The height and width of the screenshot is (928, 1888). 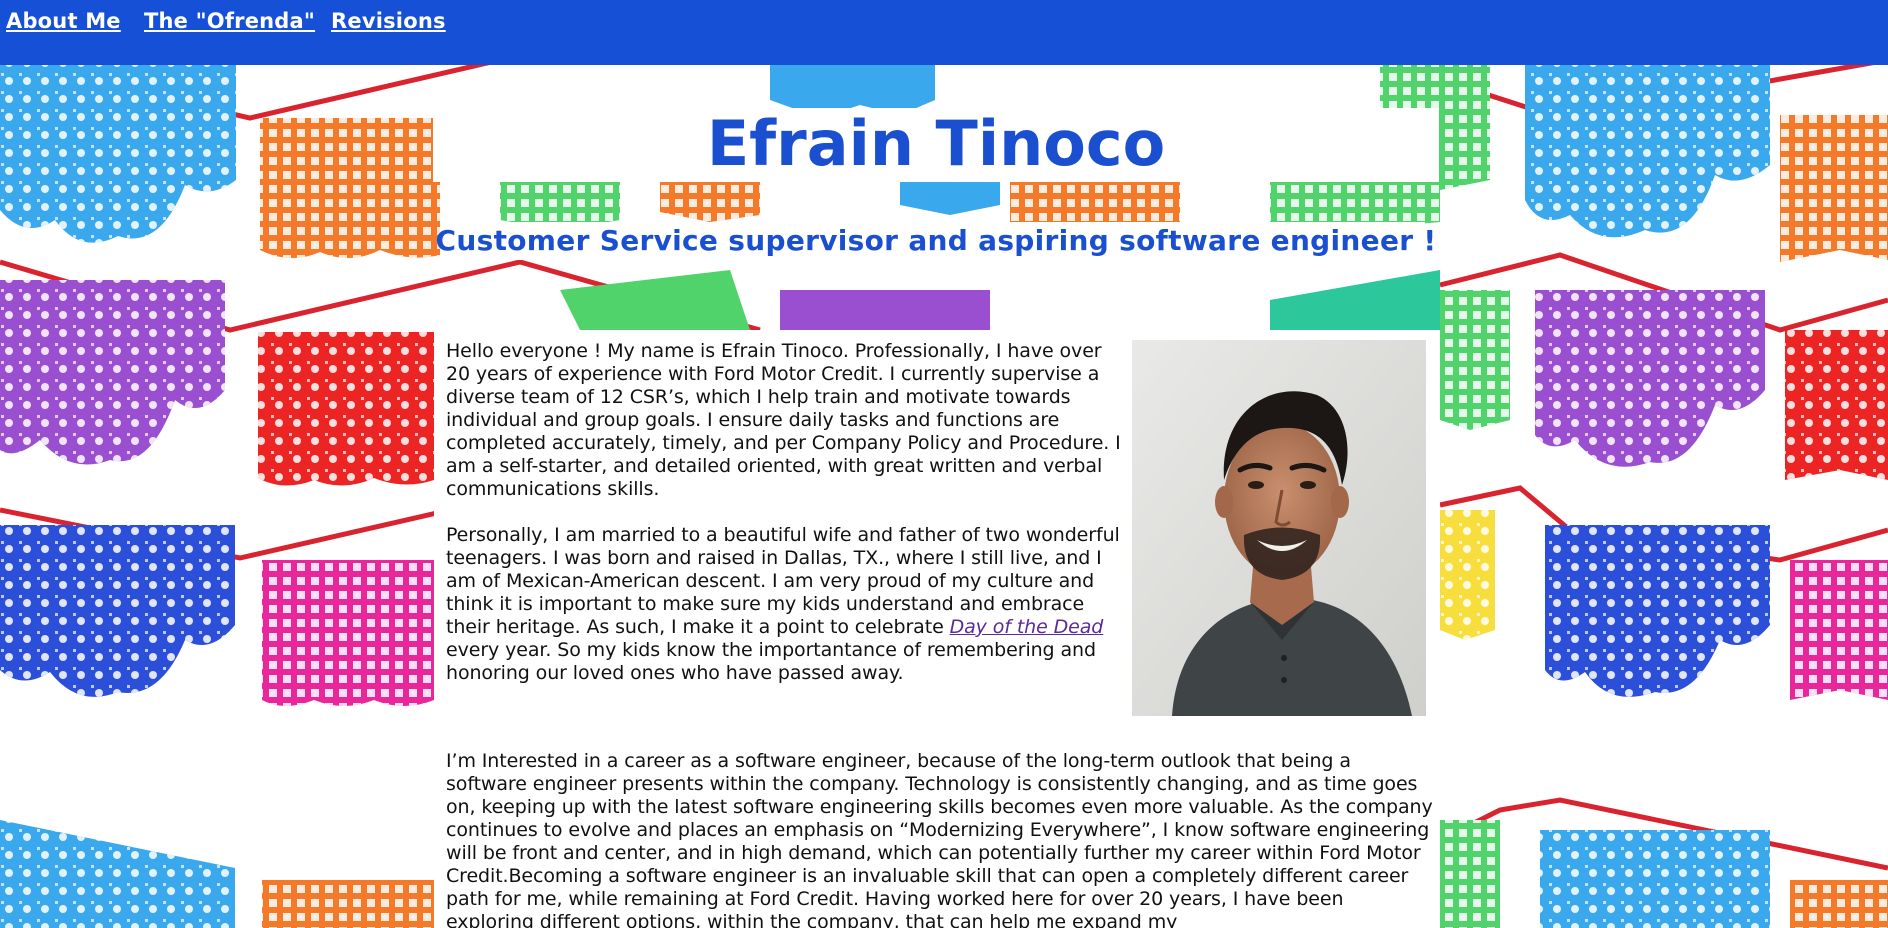 What do you see at coordinates (1027, 627) in the screenshot?
I see `day-of-the-dead-link: Day of the Dead` at bounding box center [1027, 627].